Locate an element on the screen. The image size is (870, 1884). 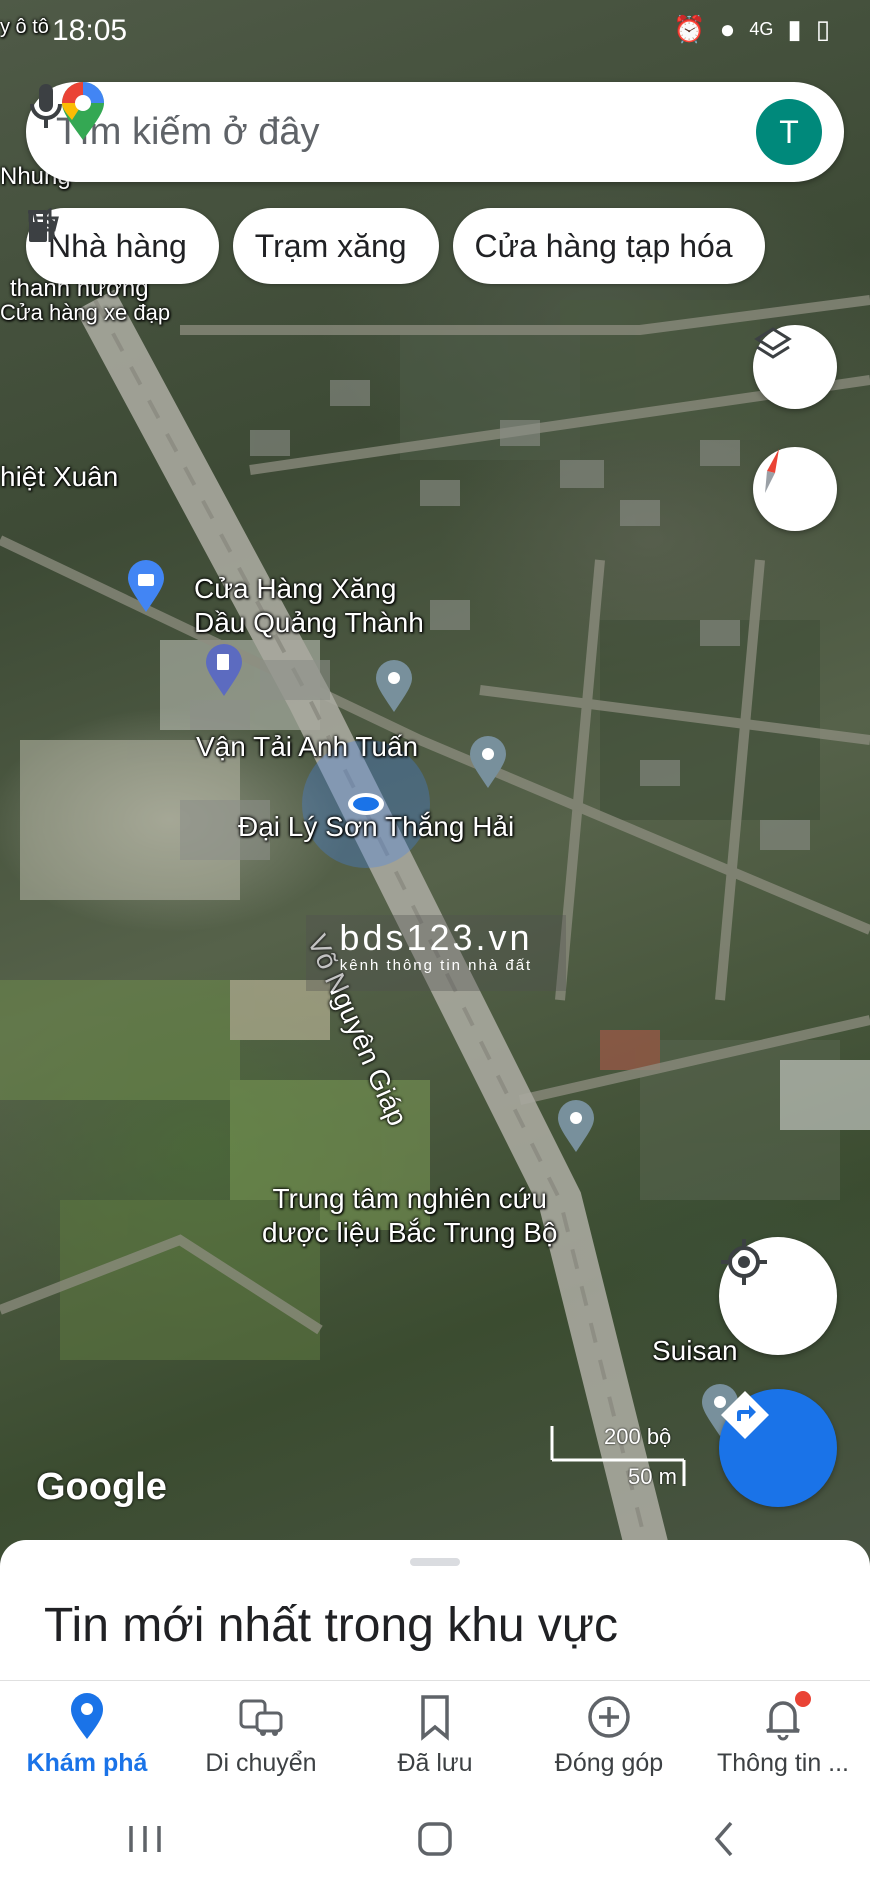
map-scale: 200 bộ 50 m is located at coordinates (618, 1455).